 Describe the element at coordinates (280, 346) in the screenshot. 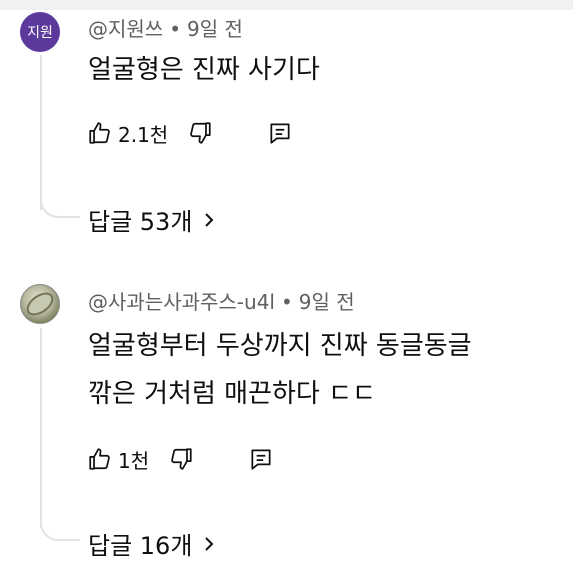

I see `comment-text: 얼굴형부터 두상까지 진짜 동글동글` at that location.